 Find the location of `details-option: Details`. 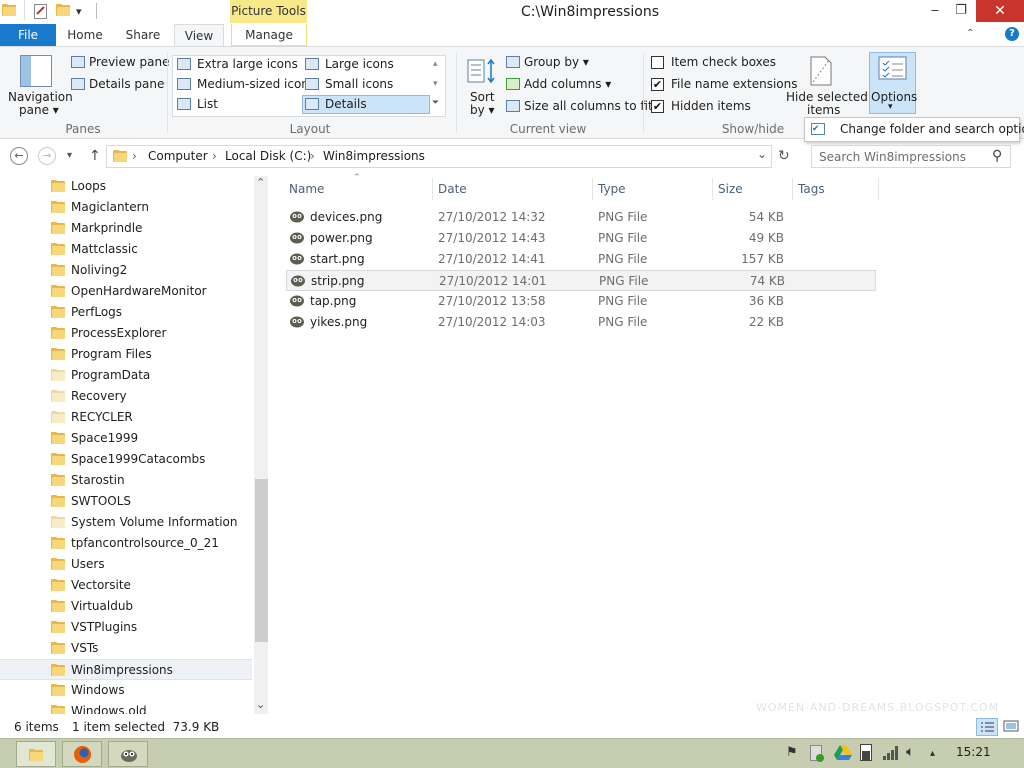

details-option: Details is located at coordinates (346, 104).